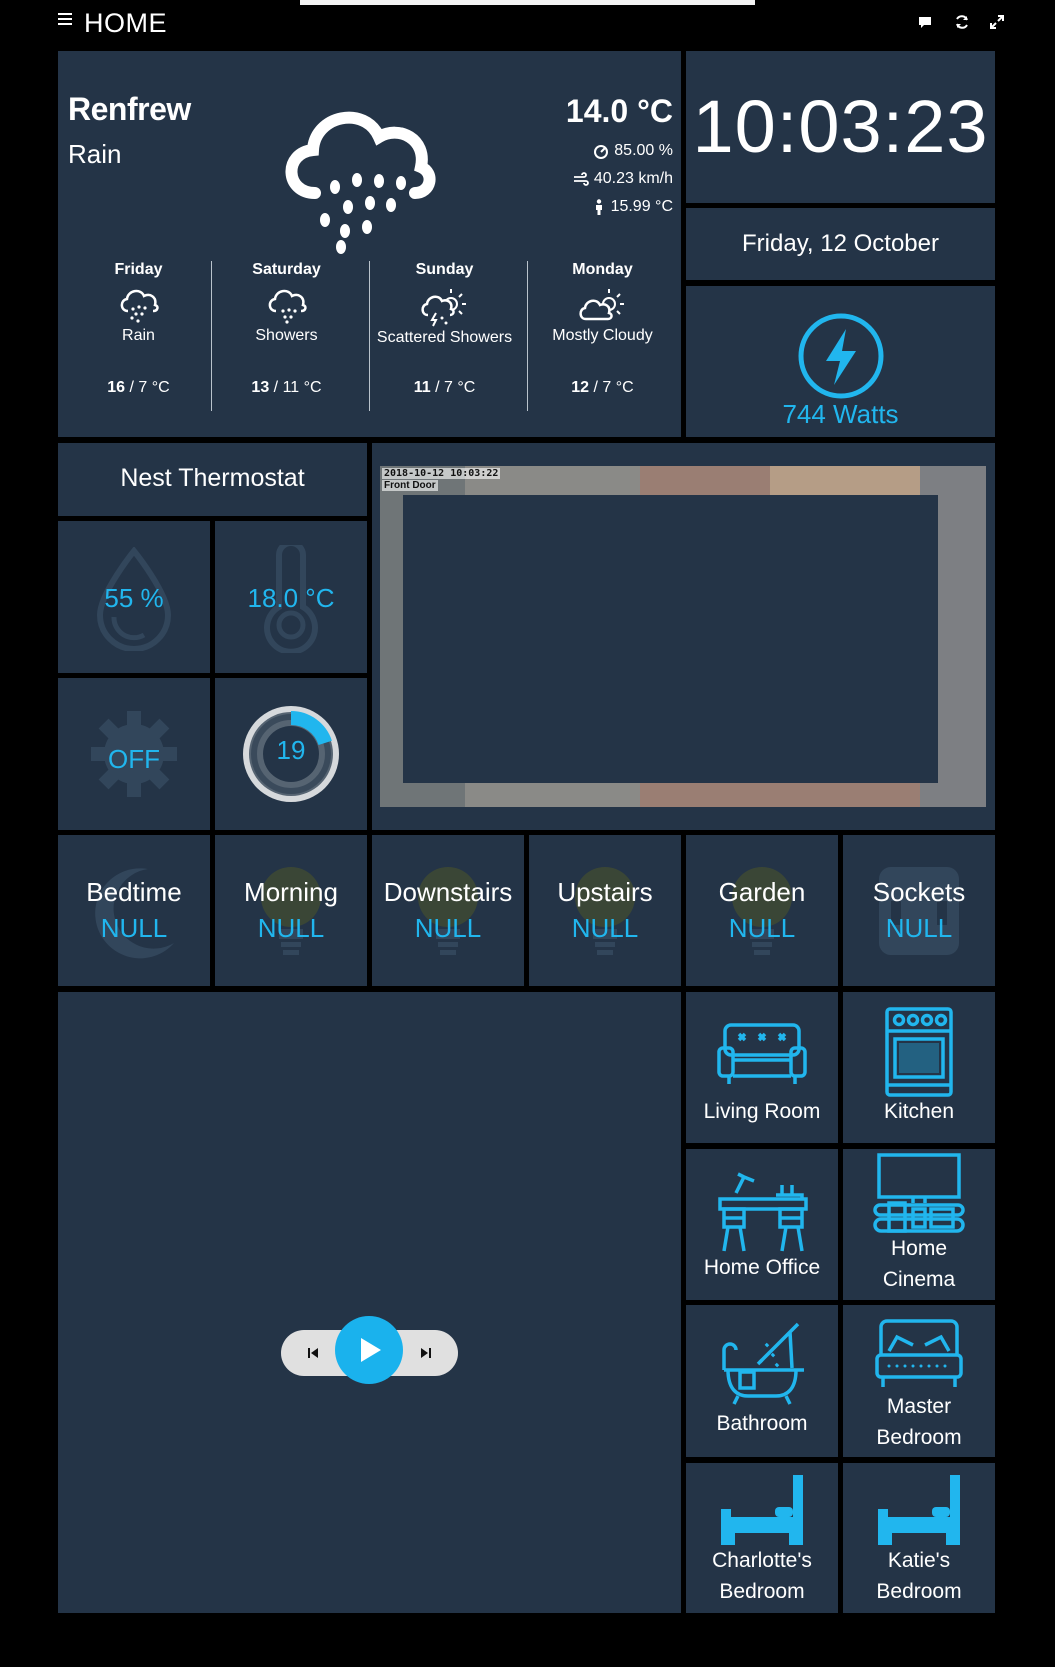 The height and width of the screenshot is (1667, 1055). I want to click on forecast-high: 12, so click(580, 387).